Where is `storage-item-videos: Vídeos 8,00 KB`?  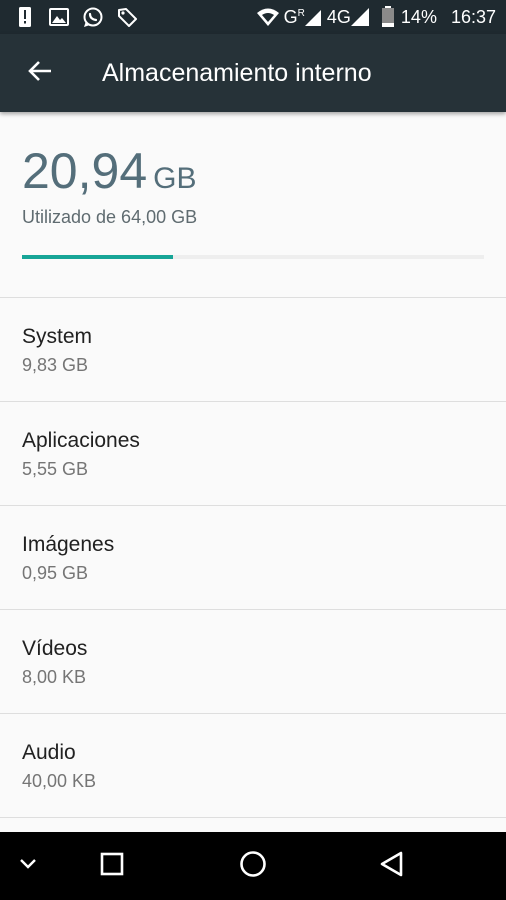 storage-item-videos: Vídeos 8,00 KB is located at coordinates (253, 662).